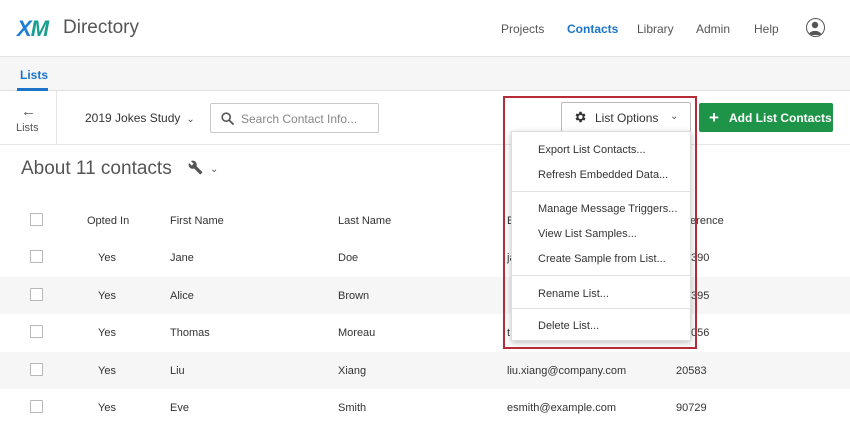 The width and height of the screenshot is (850, 425). What do you see at coordinates (27, 128) in the screenshot?
I see `back-label: Lists` at bounding box center [27, 128].